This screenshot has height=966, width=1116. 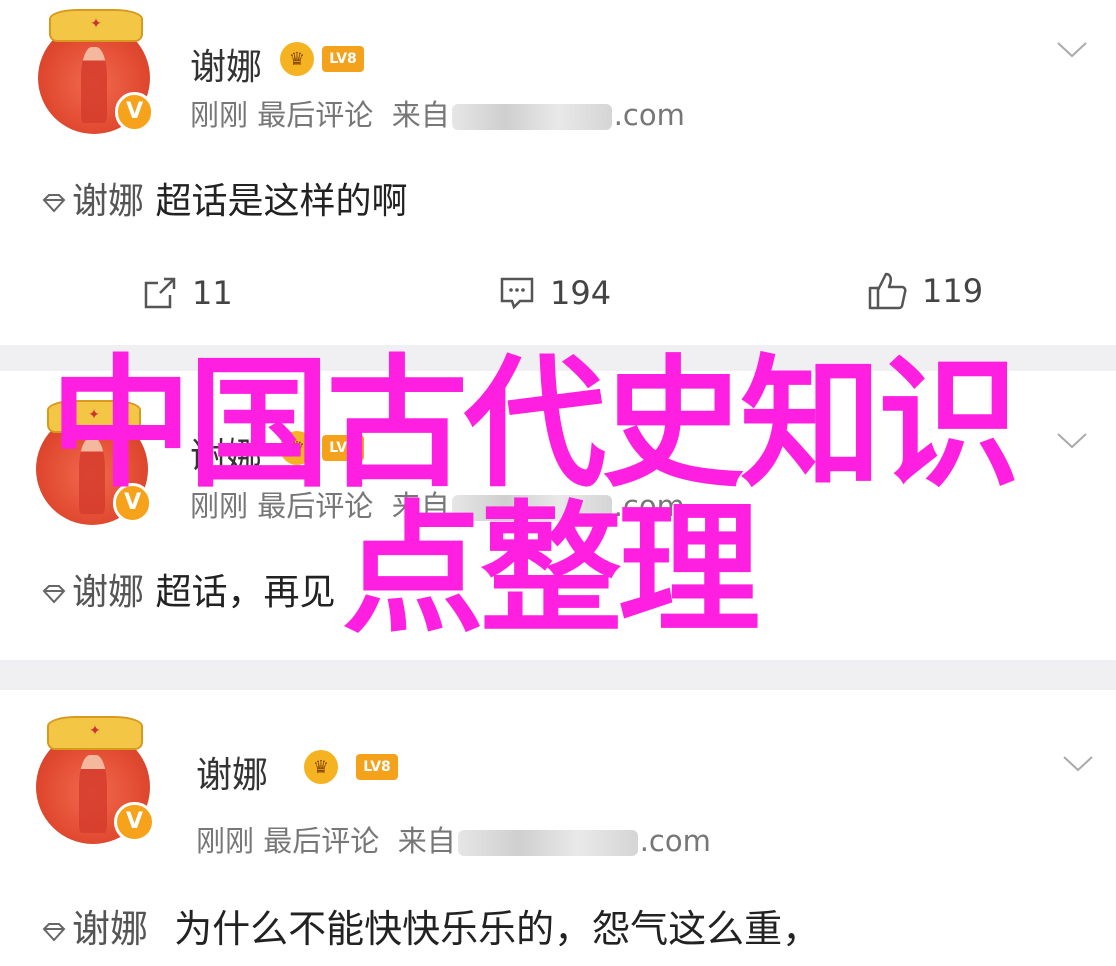 I want to click on post-divider, so click(x=558, y=675).